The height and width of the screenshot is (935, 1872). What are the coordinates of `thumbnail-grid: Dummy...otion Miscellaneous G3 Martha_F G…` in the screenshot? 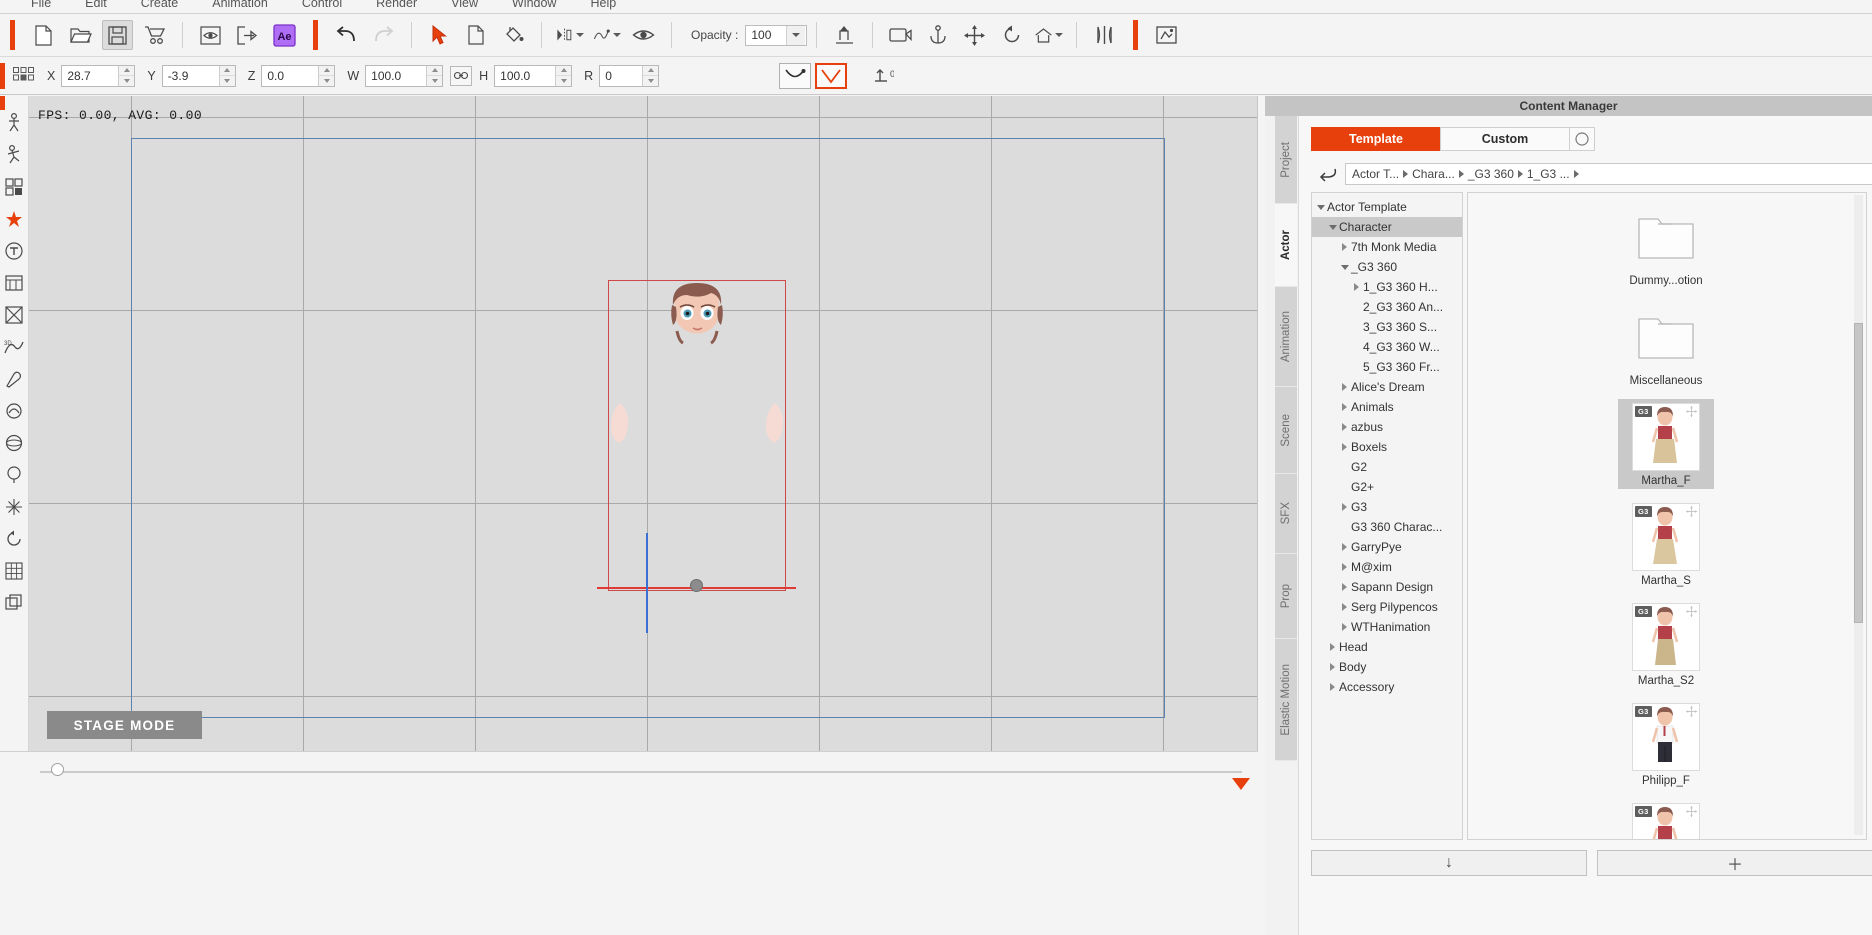 It's located at (1667, 516).